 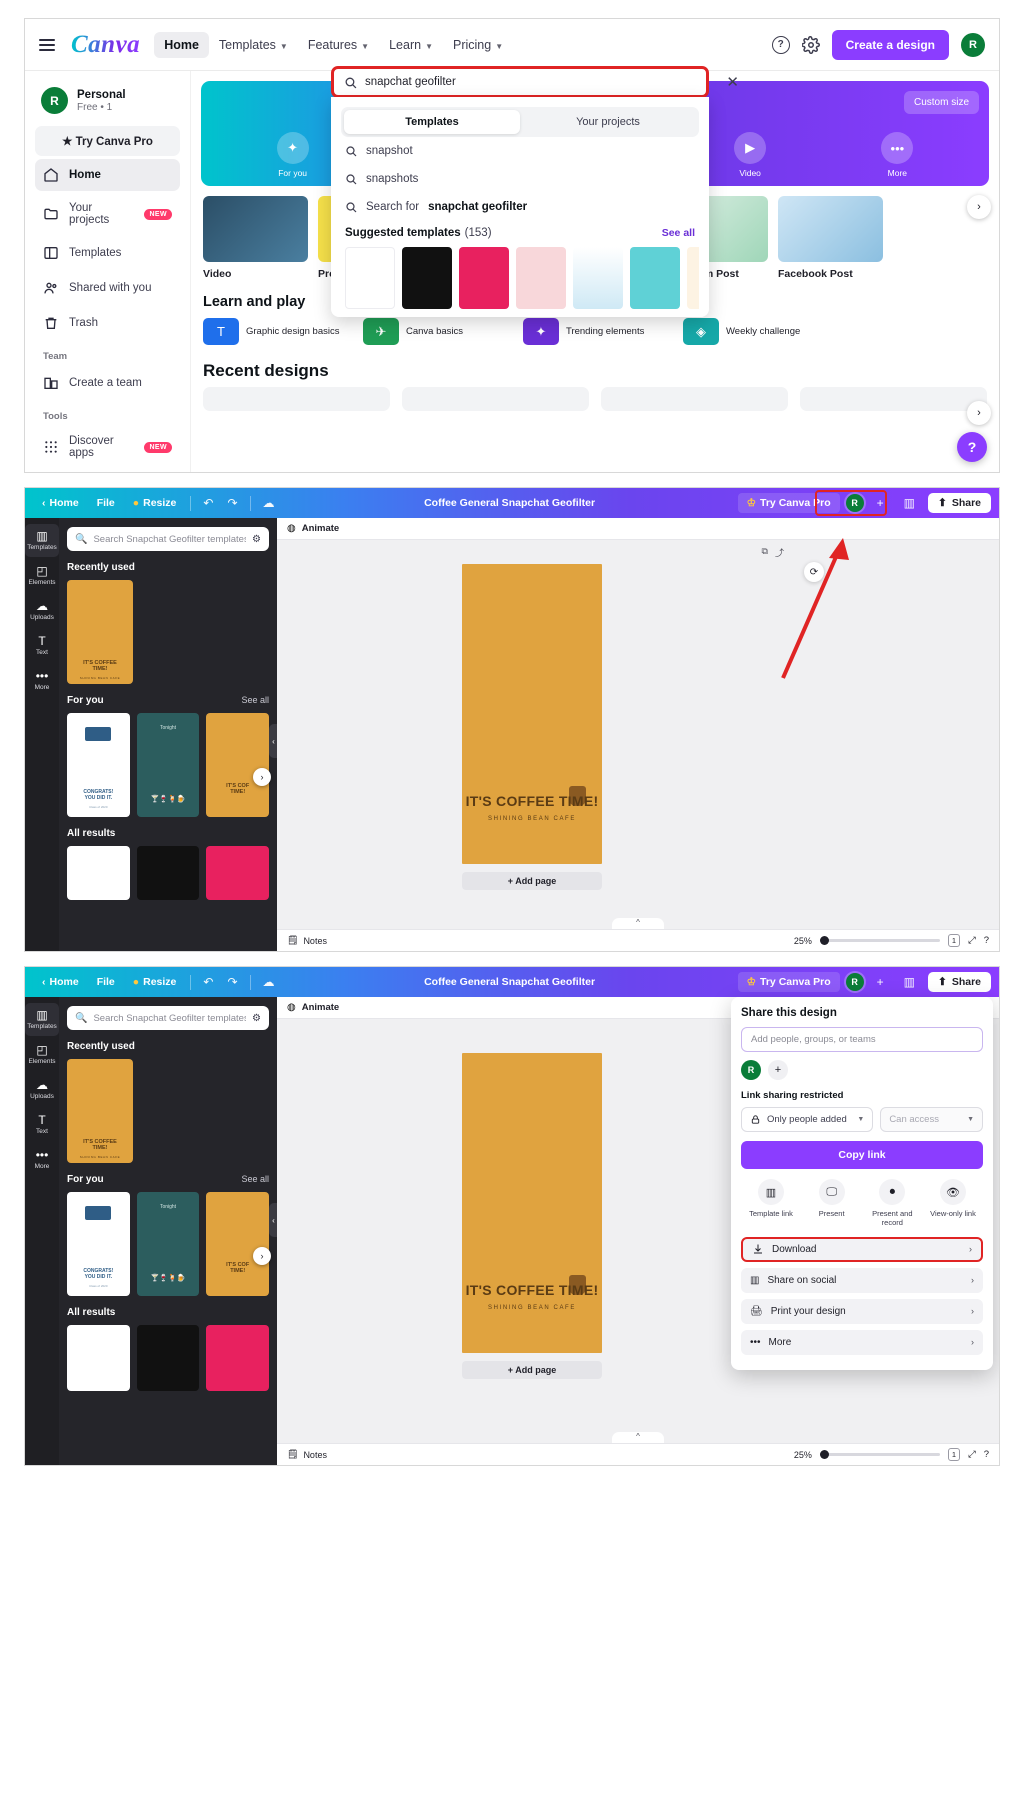 What do you see at coordinates (168, 1244) in the screenshot?
I see `template-card: Tonight 🍸🍷🍹🍺` at bounding box center [168, 1244].